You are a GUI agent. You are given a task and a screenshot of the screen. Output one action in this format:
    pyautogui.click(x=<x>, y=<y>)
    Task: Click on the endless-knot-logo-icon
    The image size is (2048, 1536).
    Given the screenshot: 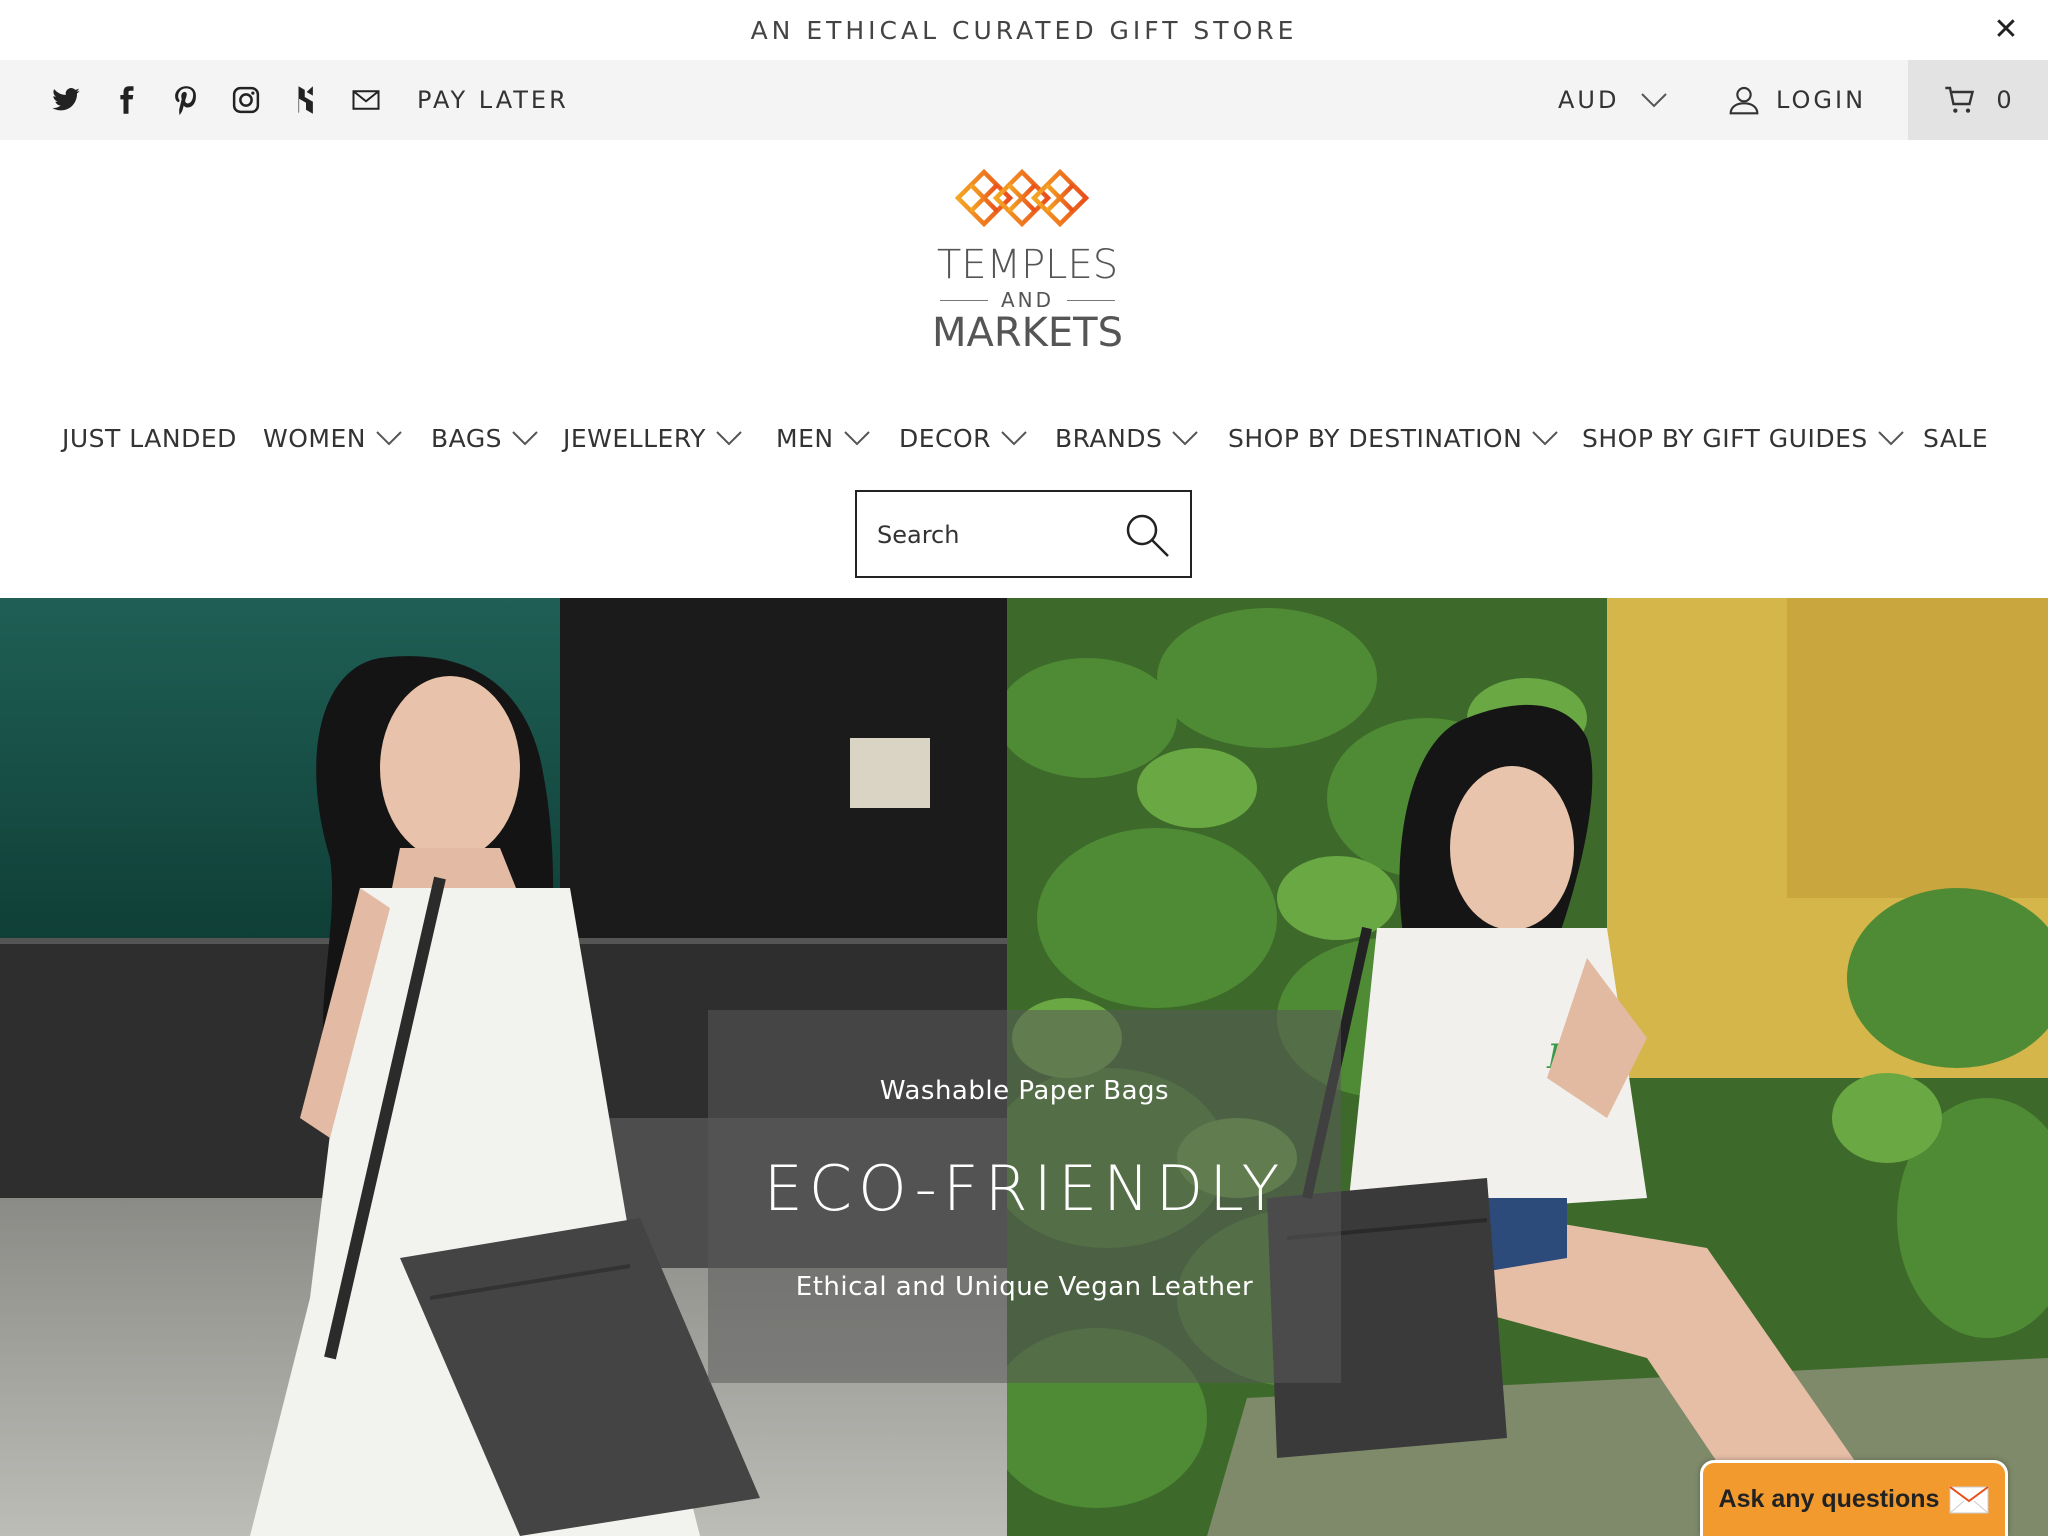 What is the action you would take?
    pyautogui.click(x=1023, y=198)
    